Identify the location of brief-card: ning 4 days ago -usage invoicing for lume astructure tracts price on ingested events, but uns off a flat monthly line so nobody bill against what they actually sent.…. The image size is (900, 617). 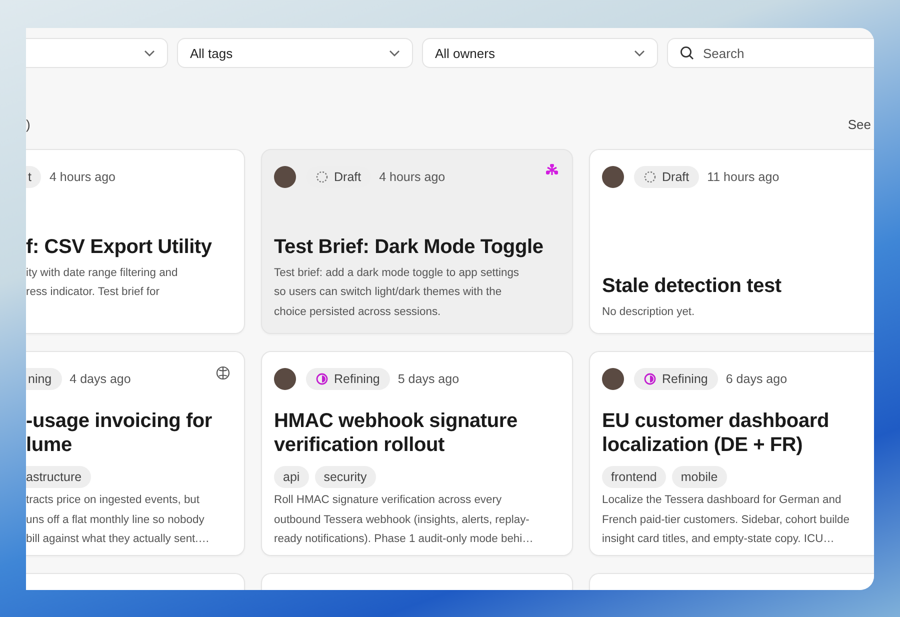
(135, 453).